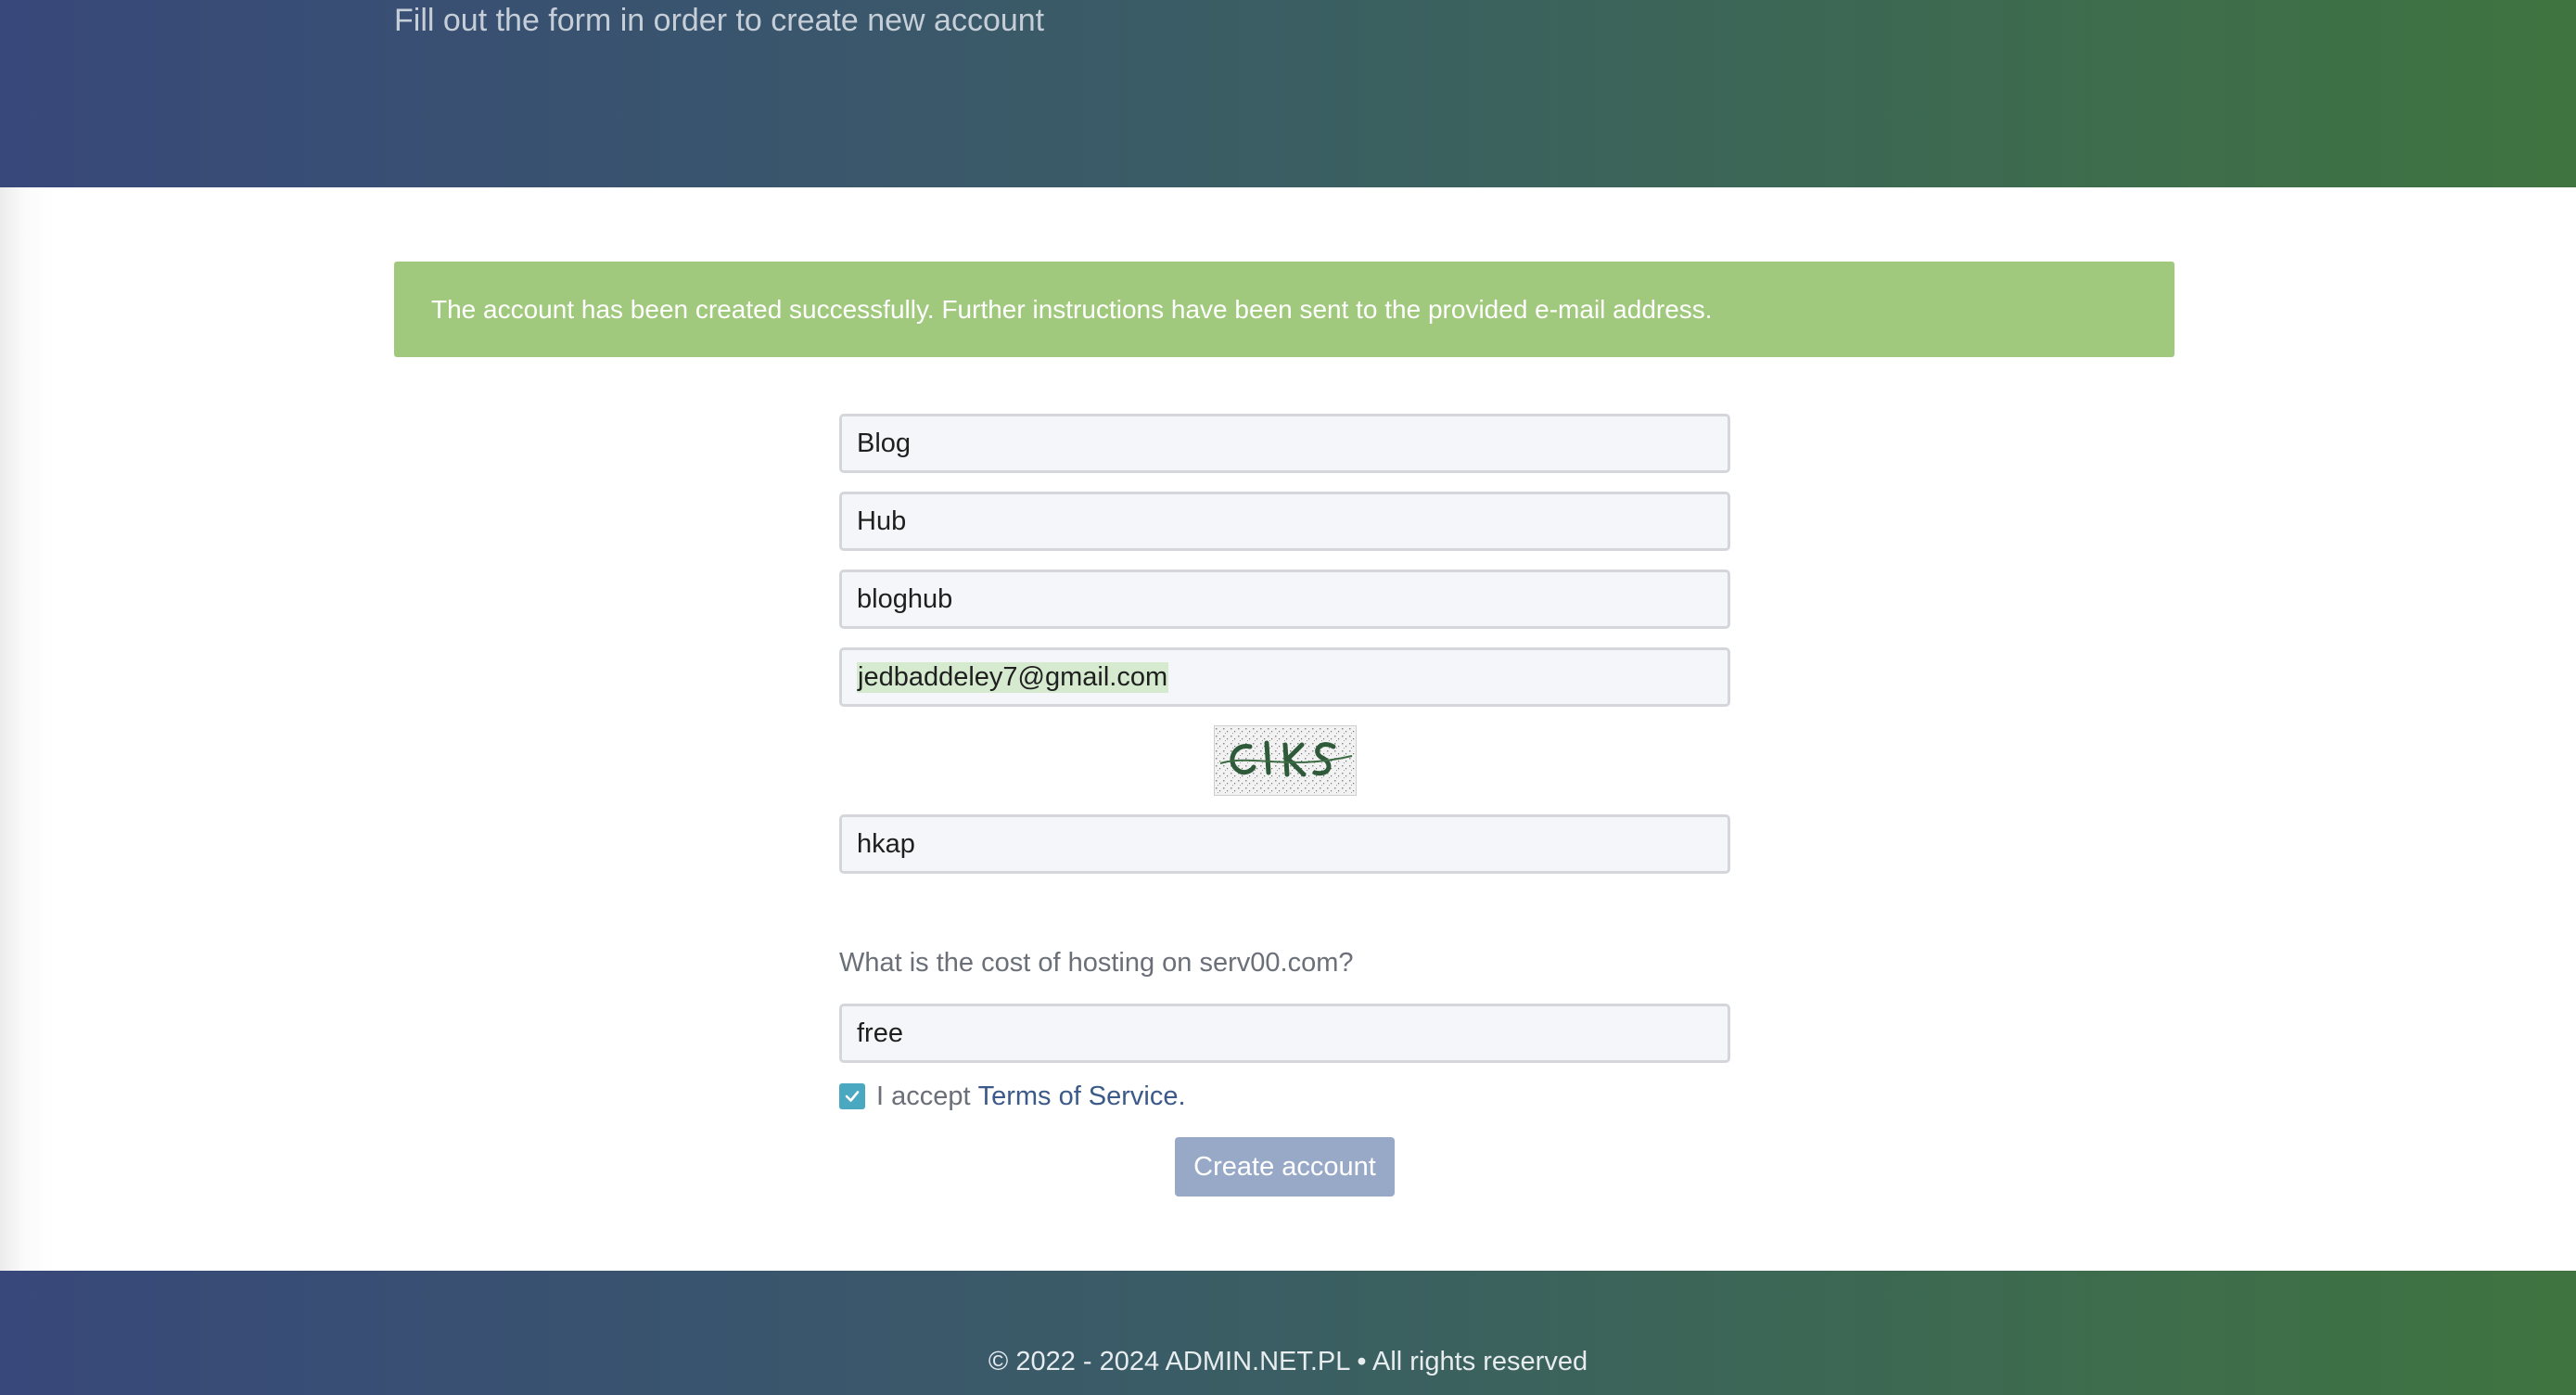 Image resolution: width=2576 pixels, height=1395 pixels. What do you see at coordinates (905, 598) in the screenshot?
I see `username-value: bloghub` at bounding box center [905, 598].